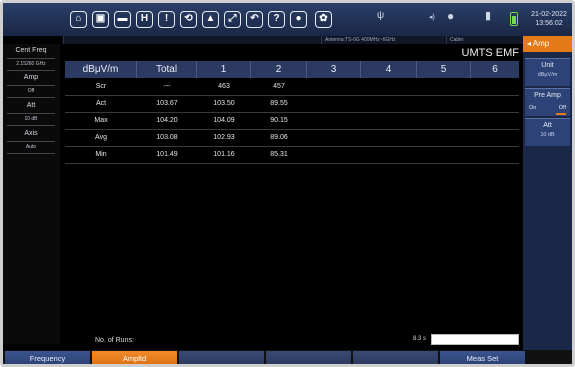  What do you see at coordinates (31, 147) in the screenshot?
I see `axis-value: Auto` at bounding box center [31, 147].